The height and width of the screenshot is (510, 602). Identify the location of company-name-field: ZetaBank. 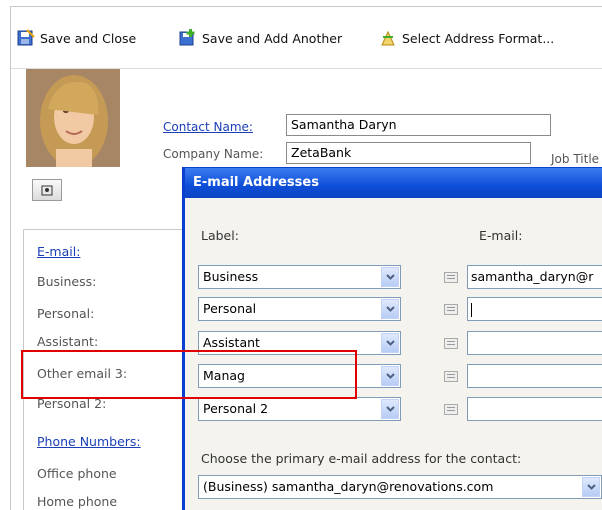
(408, 153).